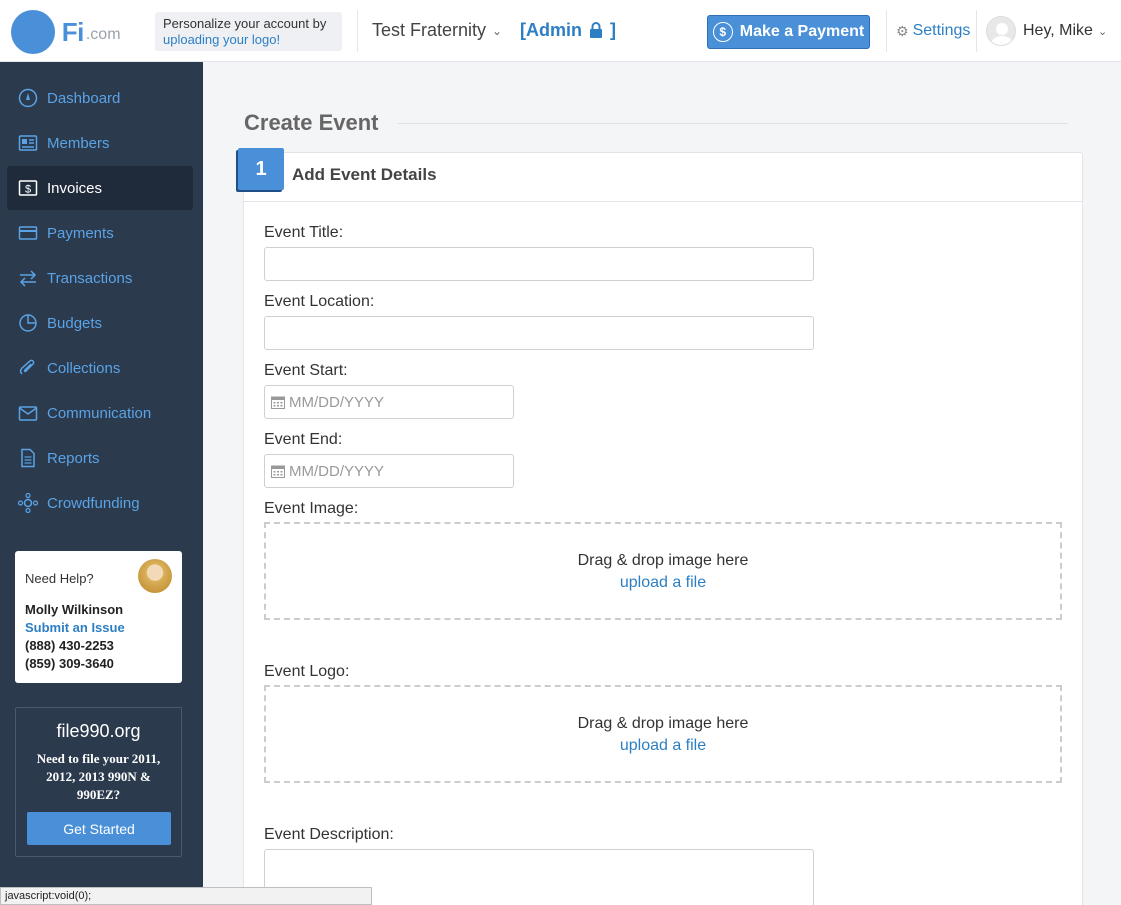 The height and width of the screenshot is (905, 1121). I want to click on logo-mark, so click(33, 32).